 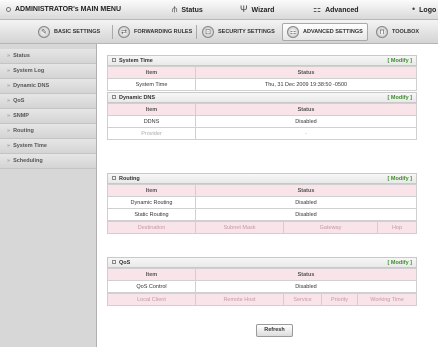 What do you see at coordinates (155, 32) in the screenshot?
I see `tab-forwarding-rules: ⇄ FORWARDING RULES` at bounding box center [155, 32].